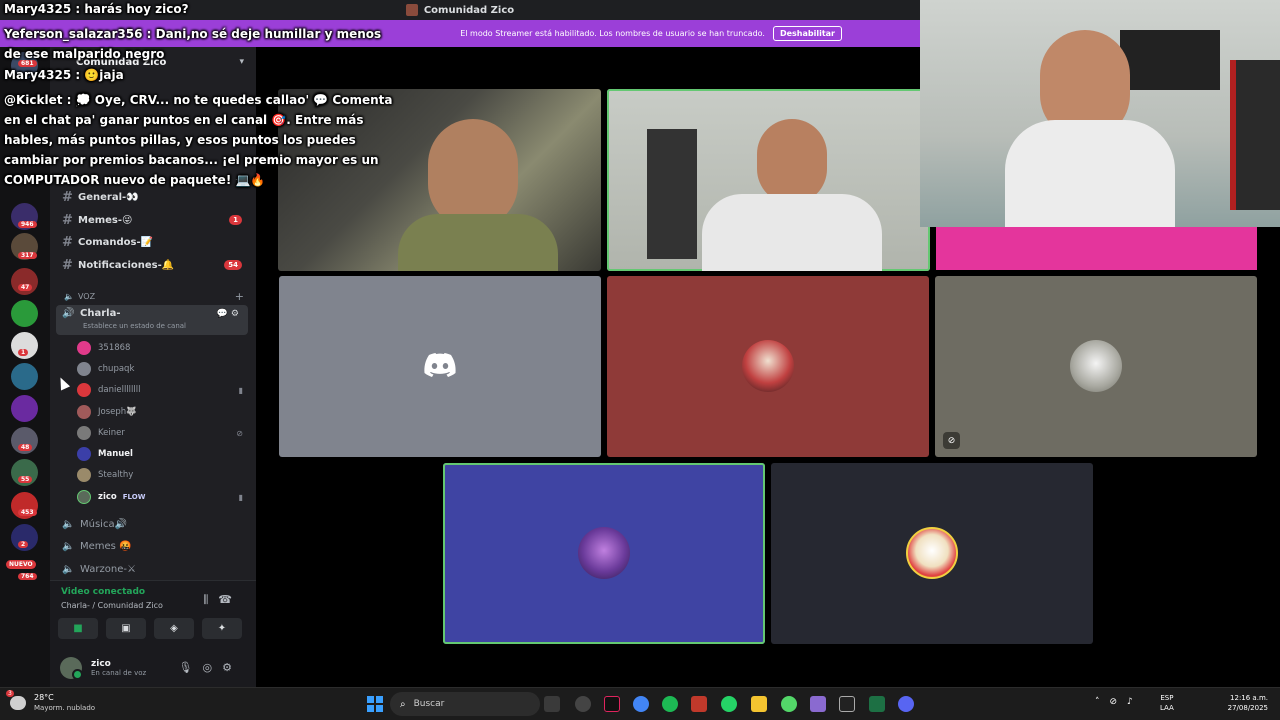 Image resolution: width=1280 pixels, height=720 pixels. I want to click on channel-general: # General-👀, so click(152, 197).